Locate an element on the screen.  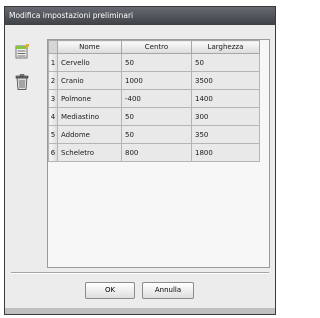
column-header-larghezza: Larghezza is located at coordinates (225, 47).